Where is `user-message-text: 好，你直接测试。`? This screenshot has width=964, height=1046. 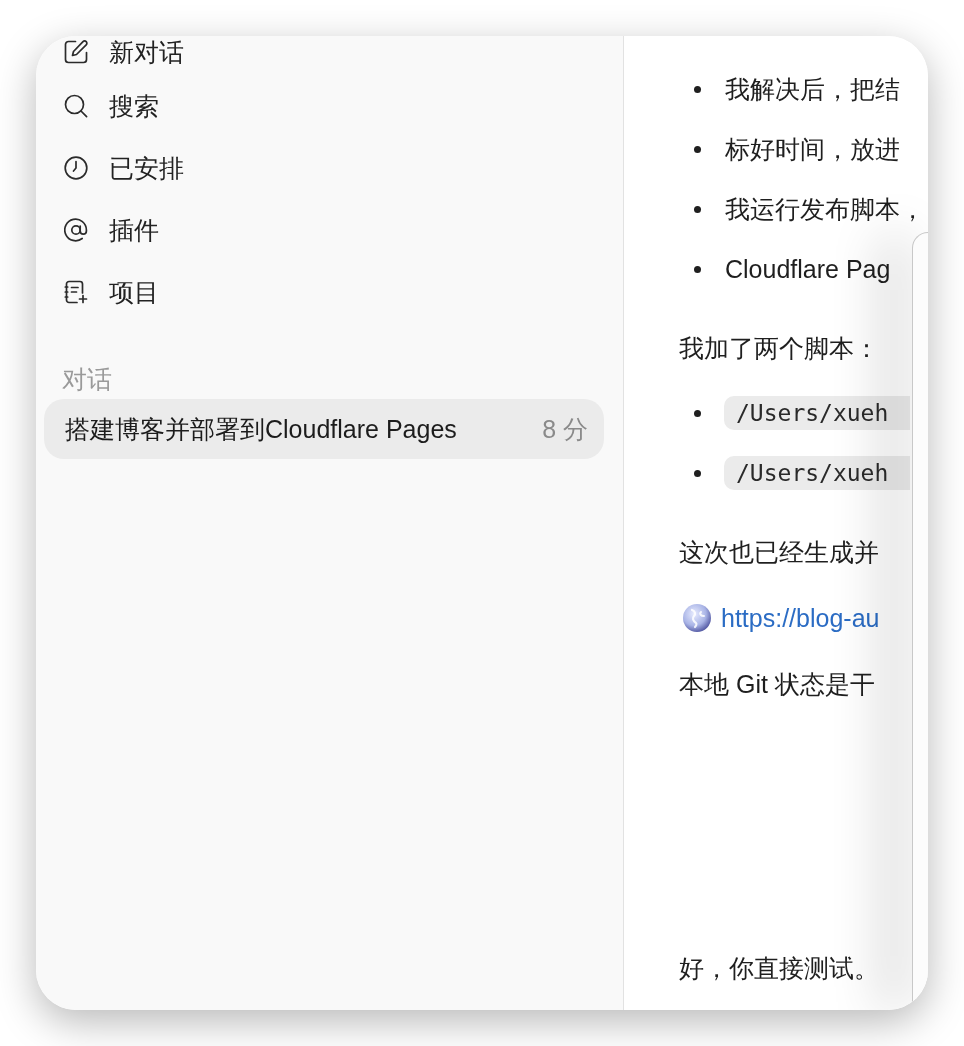 user-message-text: 好，你直接测试。 is located at coordinates (779, 968).